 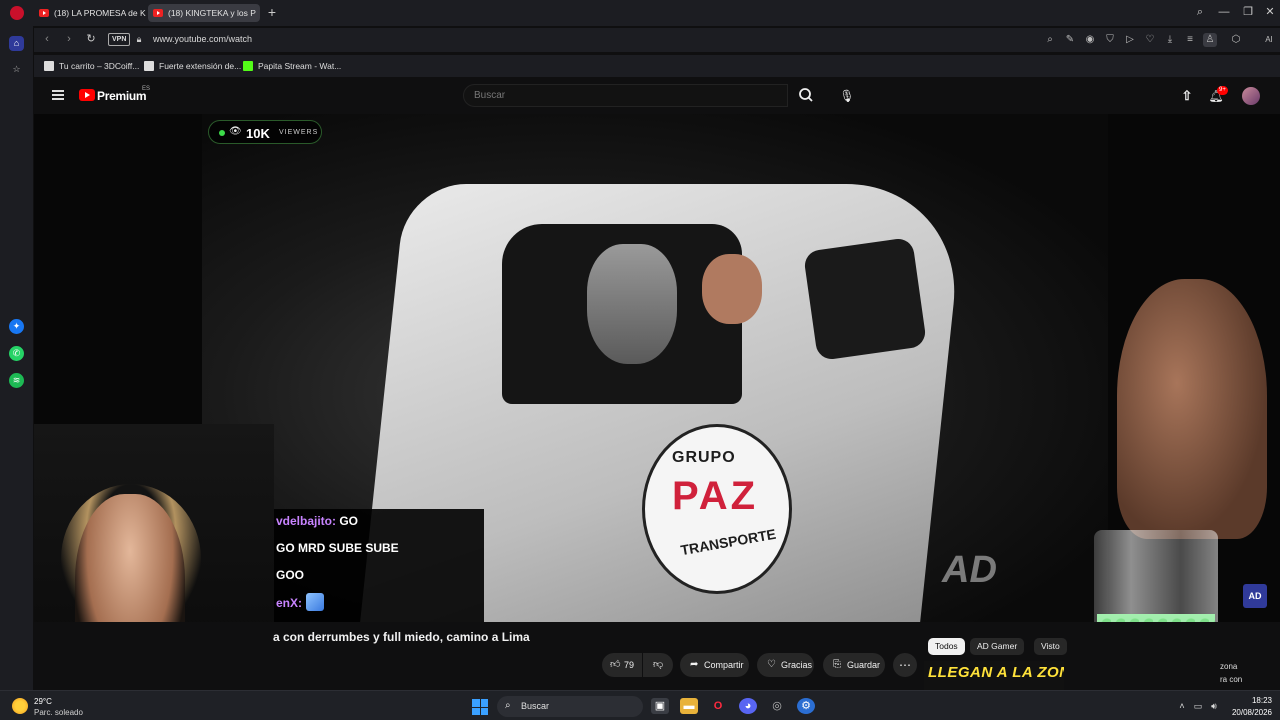 What do you see at coordinates (16, 69) in the screenshot?
I see `bookmark-star-icon: ☆` at bounding box center [16, 69].